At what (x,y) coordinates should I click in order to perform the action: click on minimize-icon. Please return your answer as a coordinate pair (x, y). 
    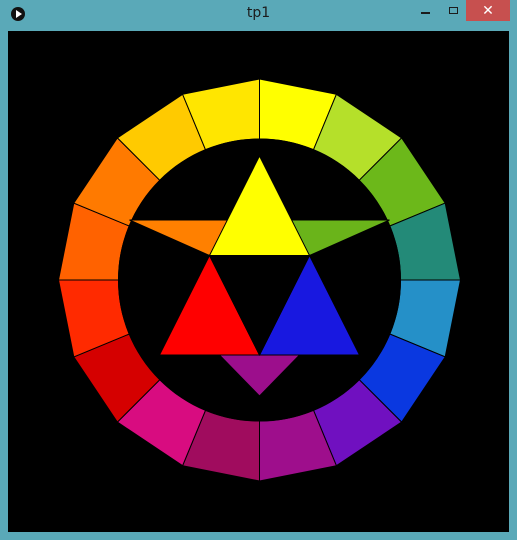
    Looking at the image, I should click on (425, 12).